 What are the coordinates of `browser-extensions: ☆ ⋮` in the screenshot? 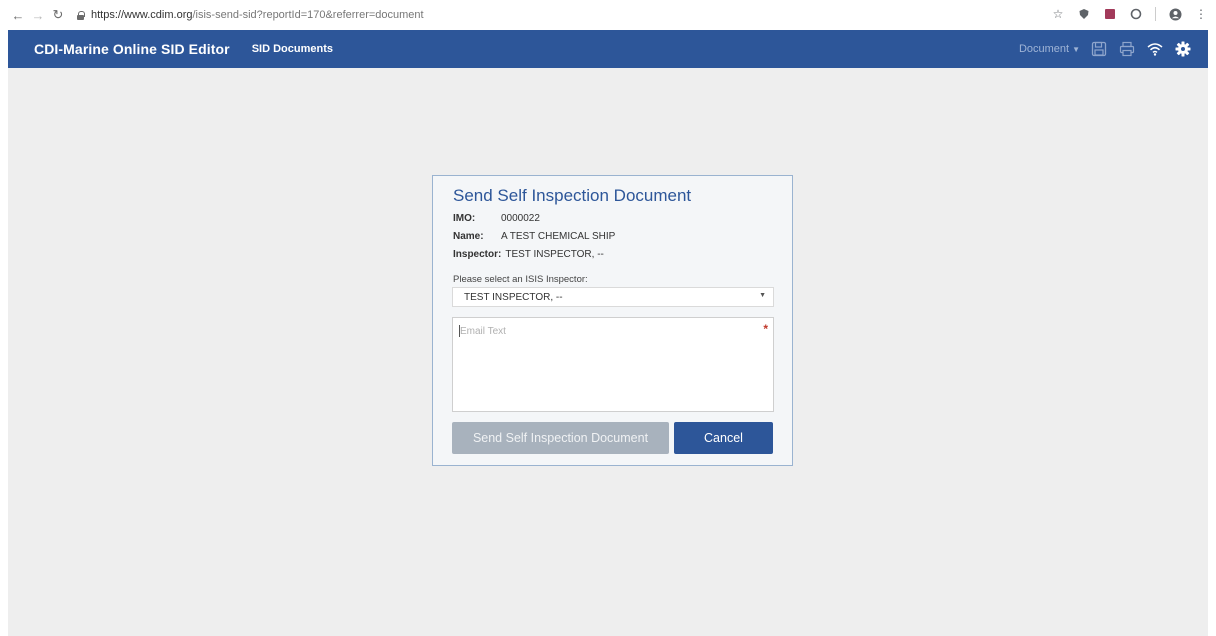 It's located at (1129, 14).